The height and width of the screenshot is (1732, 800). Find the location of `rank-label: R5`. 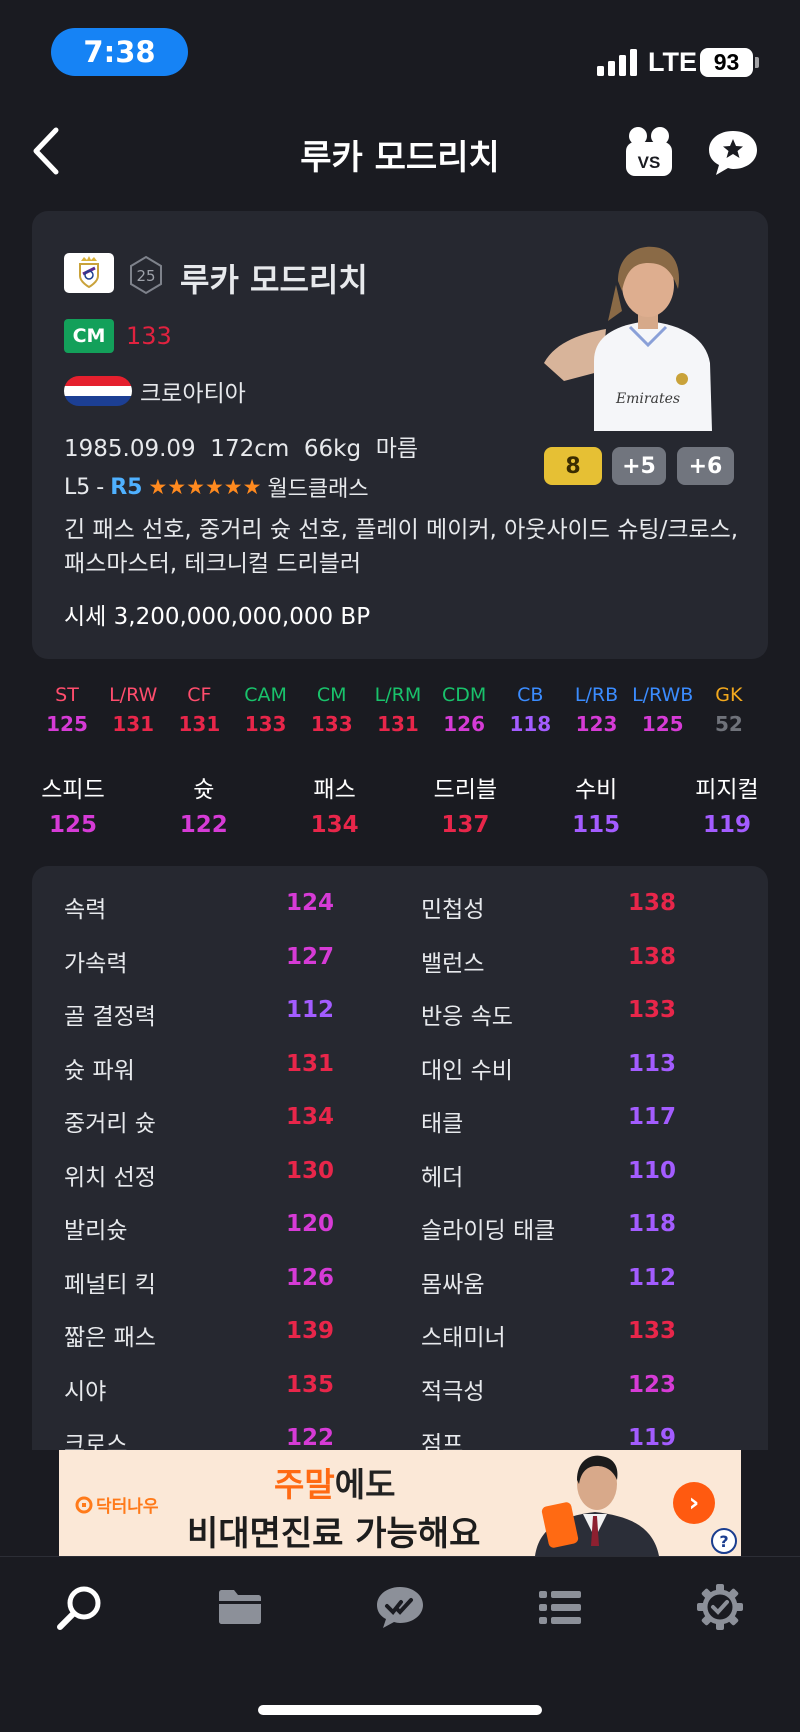

rank-label: R5 is located at coordinates (126, 487).